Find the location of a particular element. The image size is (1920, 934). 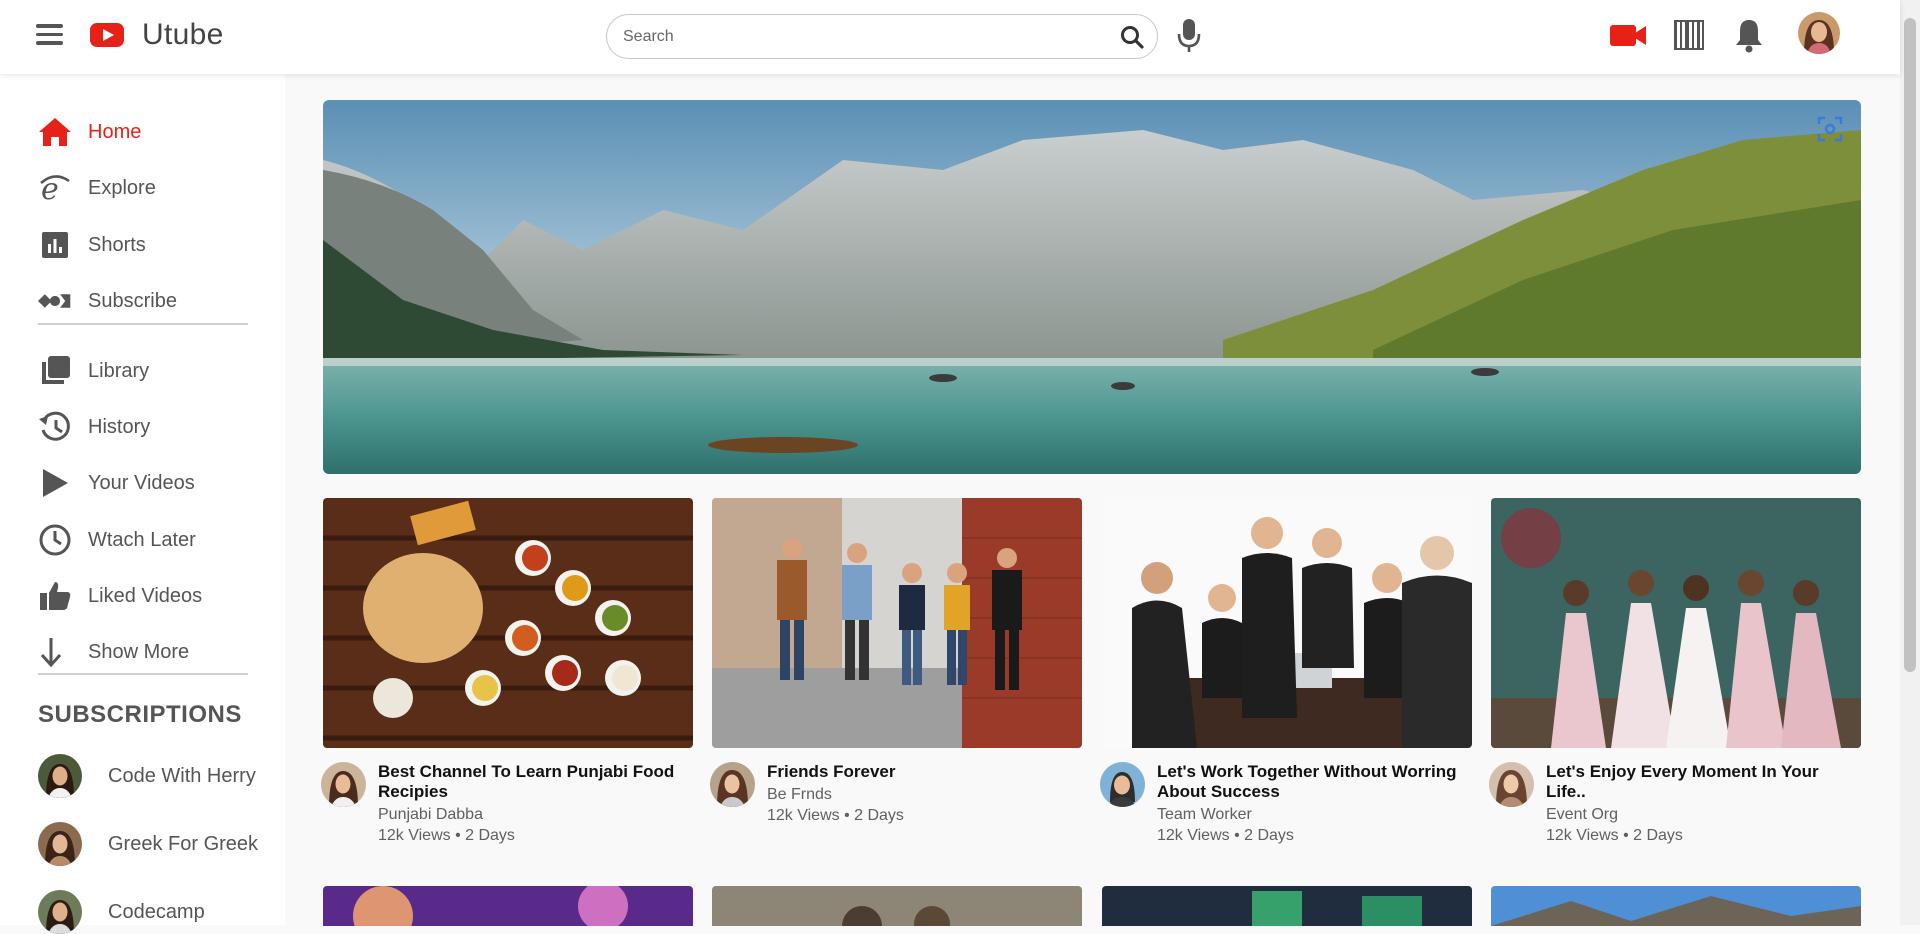

sidebar-item-explore: e Explore is located at coordinates (97, 188).